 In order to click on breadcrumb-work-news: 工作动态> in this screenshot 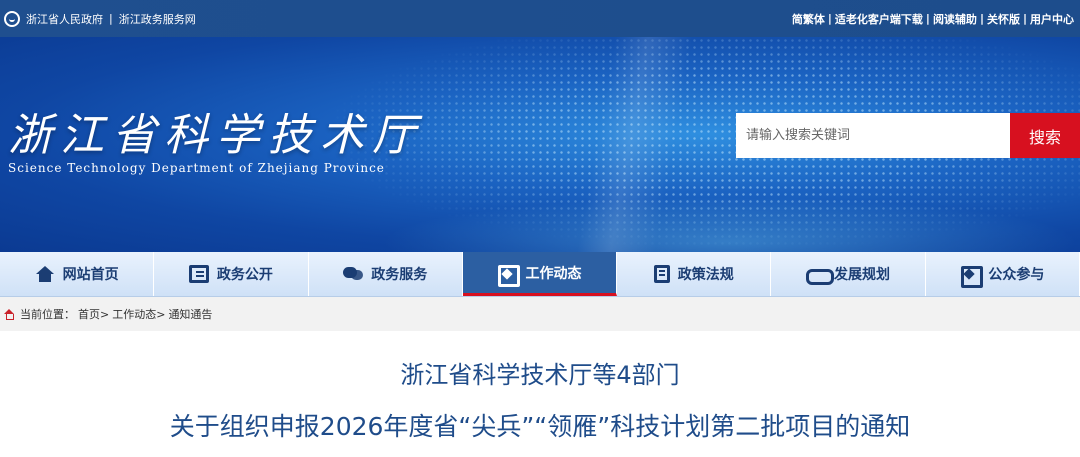, I will do `click(138, 314)`.